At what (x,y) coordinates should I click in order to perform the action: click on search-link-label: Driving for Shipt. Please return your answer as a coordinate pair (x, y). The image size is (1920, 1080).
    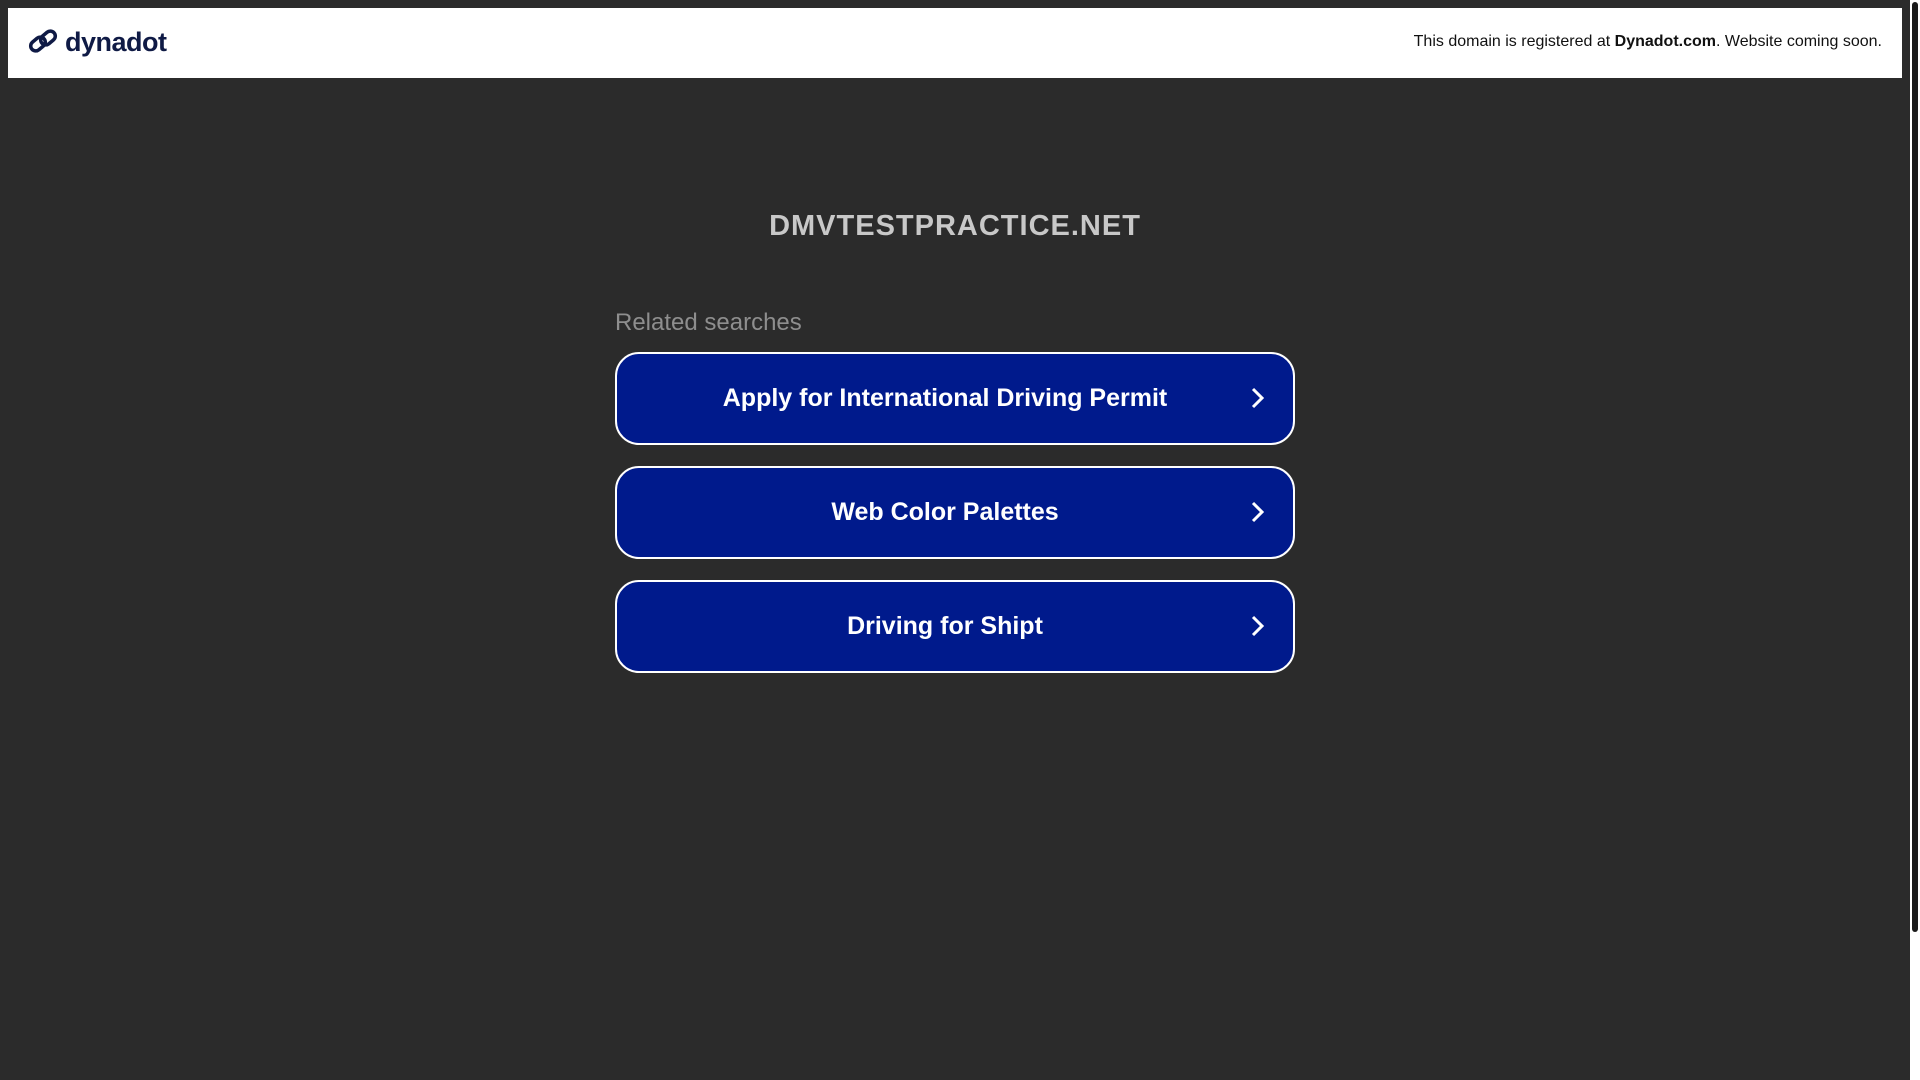
    Looking at the image, I should click on (945, 626).